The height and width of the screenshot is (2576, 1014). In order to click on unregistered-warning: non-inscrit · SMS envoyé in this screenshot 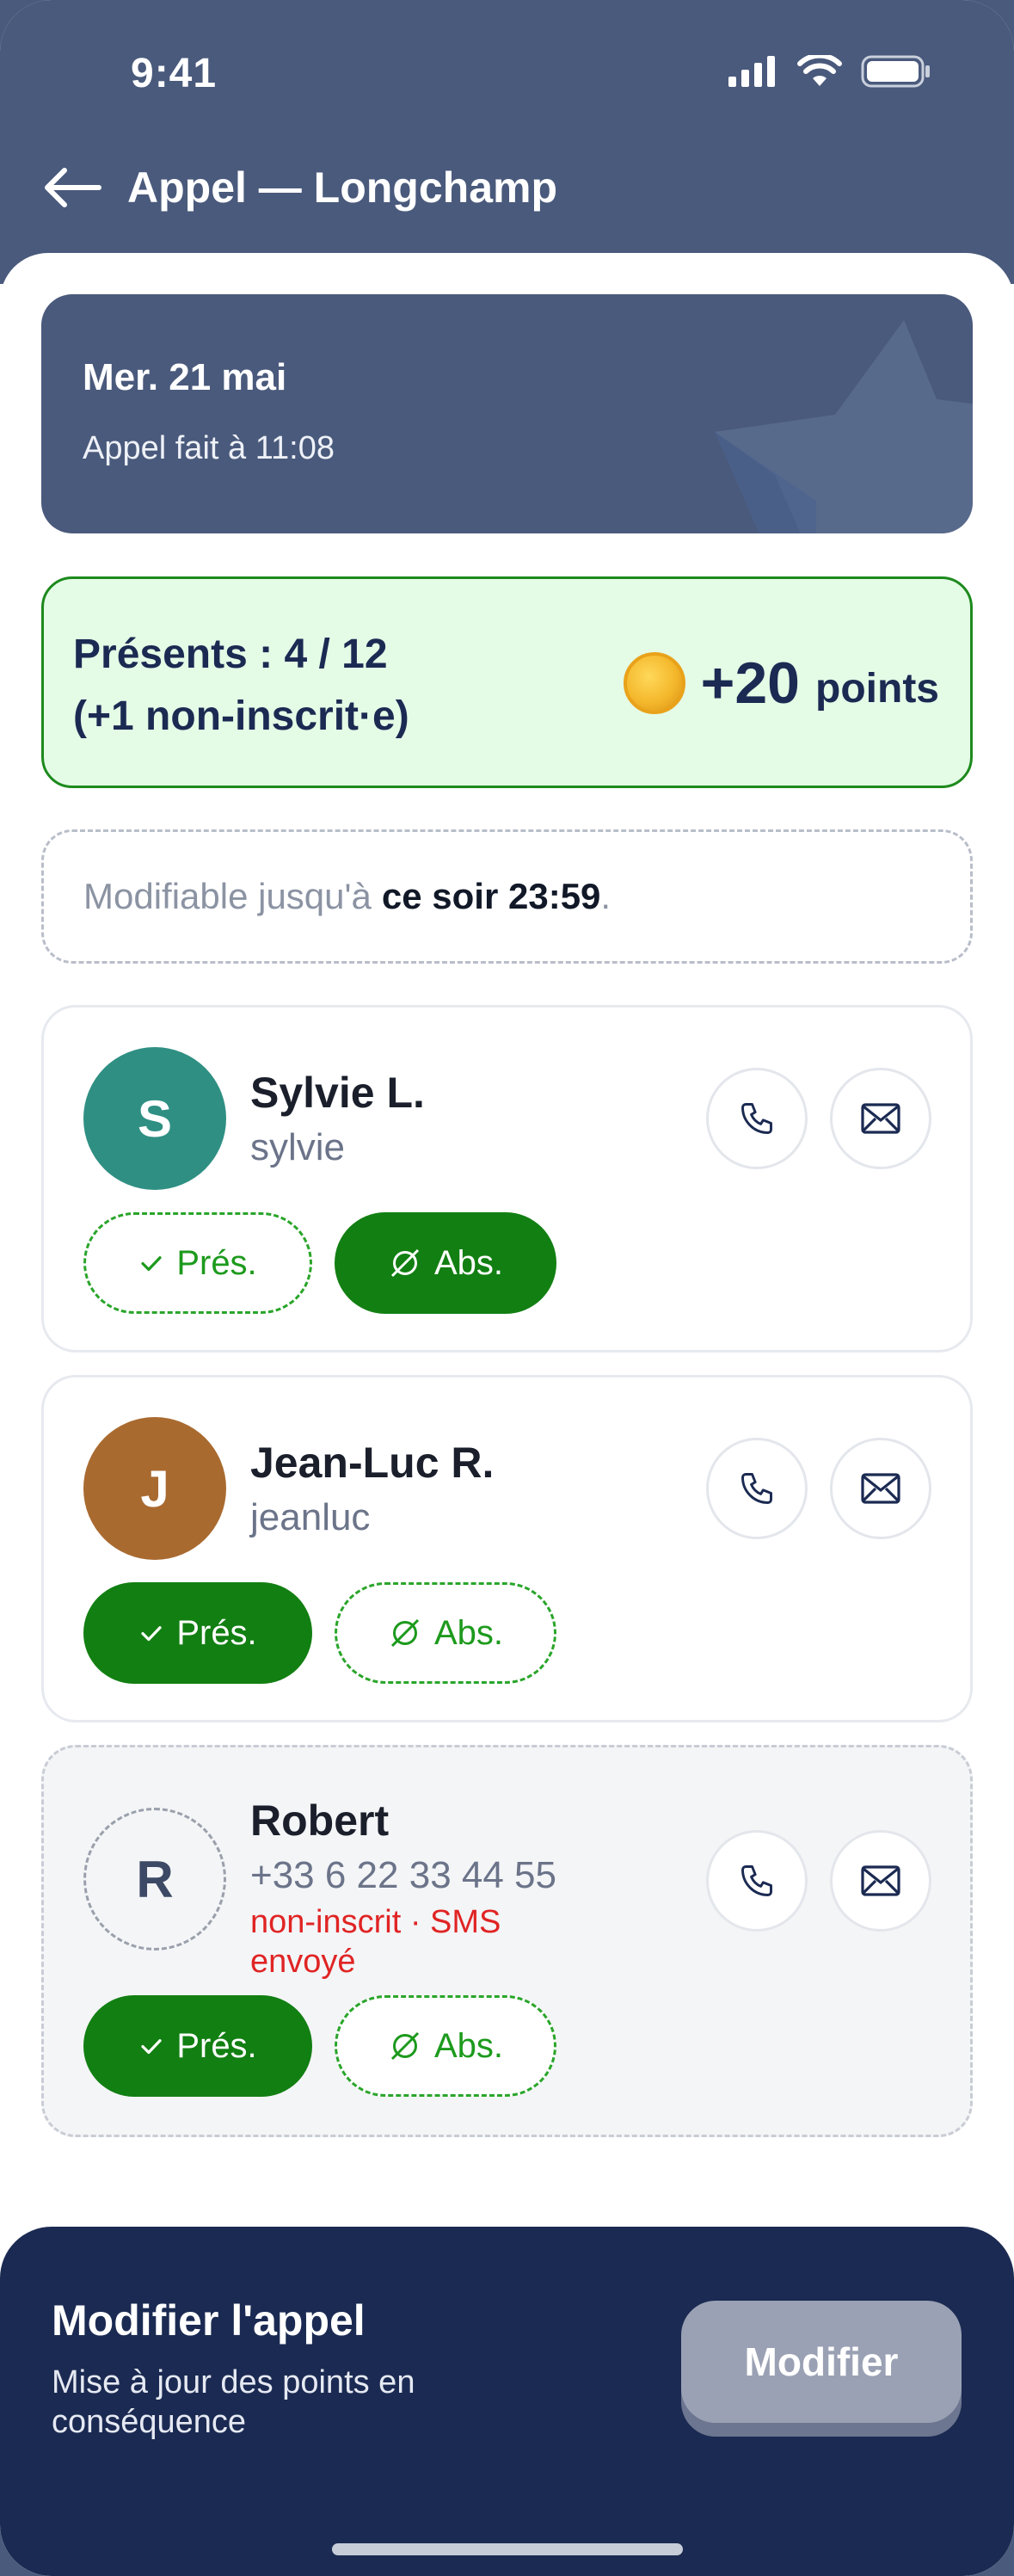, I will do `click(376, 1942)`.